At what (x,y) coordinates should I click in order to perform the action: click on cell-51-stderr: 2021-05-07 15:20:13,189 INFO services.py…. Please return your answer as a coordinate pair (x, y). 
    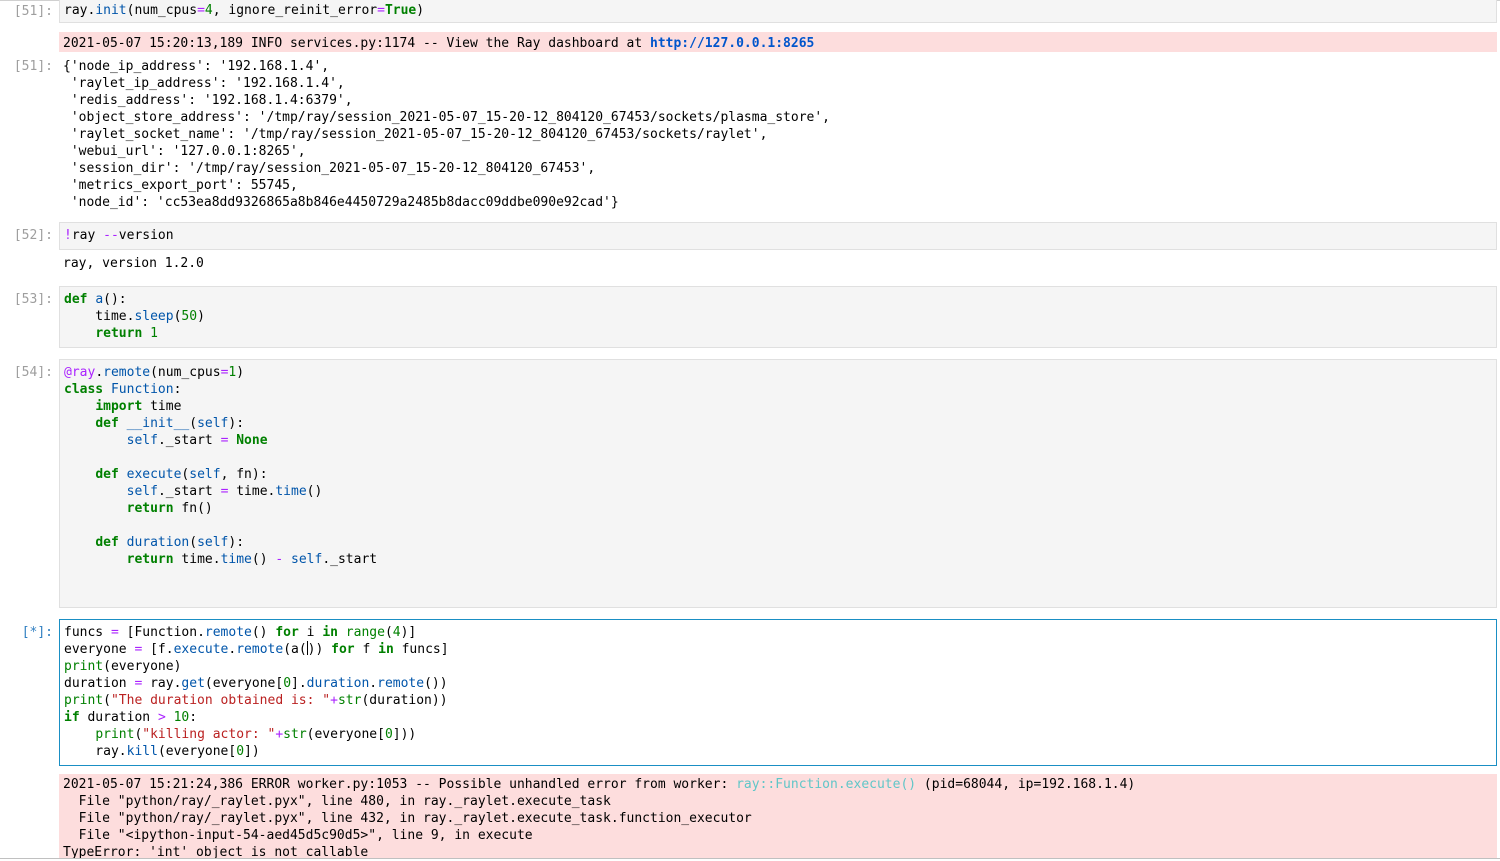
    Looking at the image, I should click on (778, 42).